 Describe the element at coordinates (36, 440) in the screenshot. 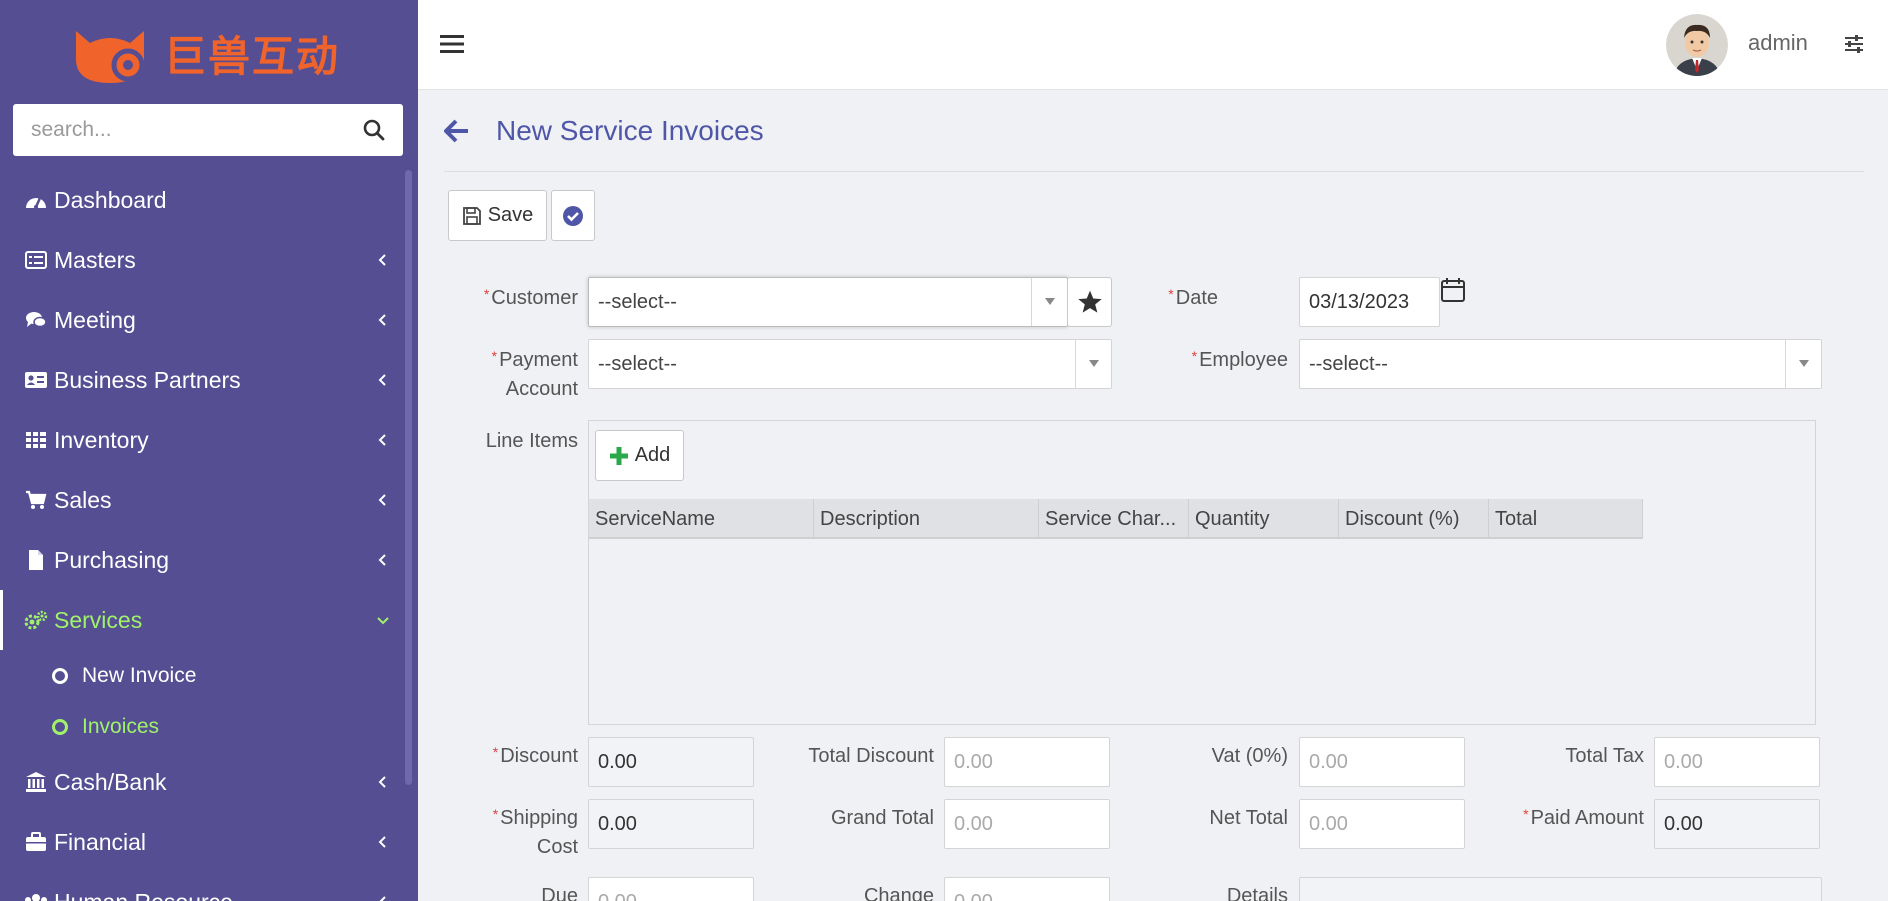

I see `grid-icon` at that location.